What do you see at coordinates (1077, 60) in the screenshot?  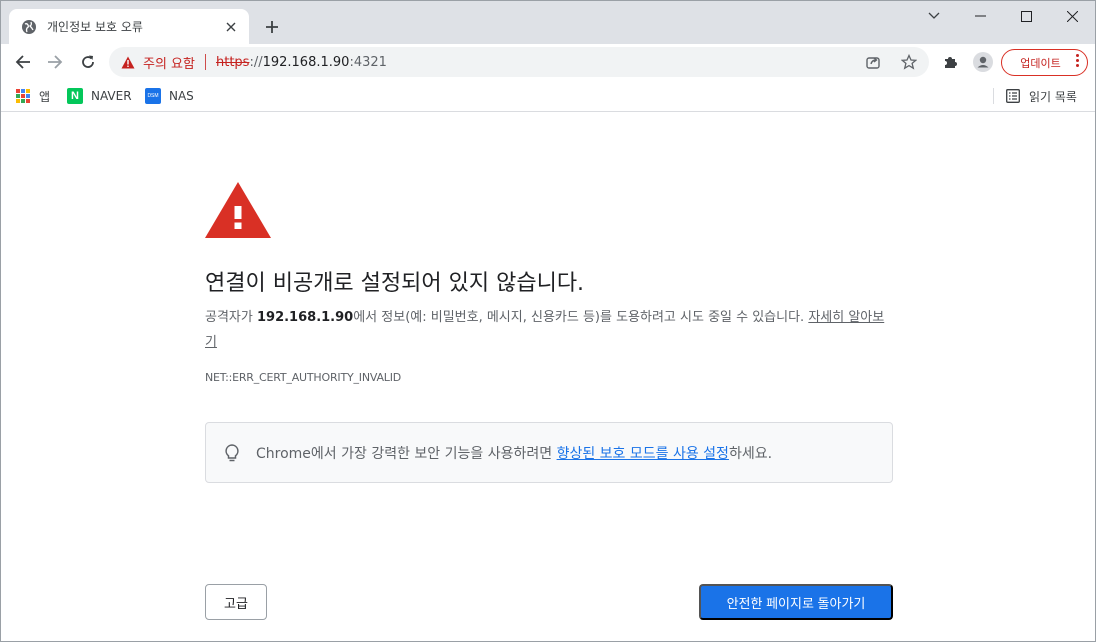 I see `menu-dots-icon` at bounding box center [1077, 60].